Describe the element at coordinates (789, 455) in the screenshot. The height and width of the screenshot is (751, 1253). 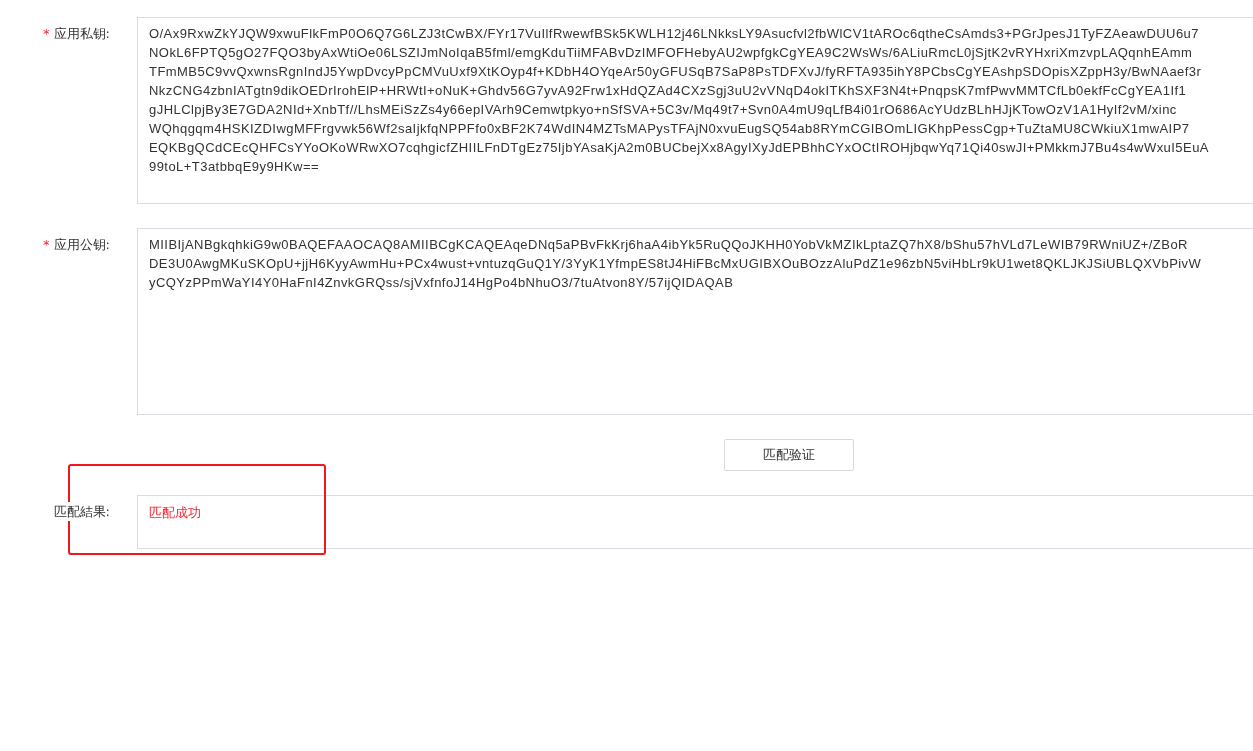
I see `verify-button: 匹配验证` at that location.